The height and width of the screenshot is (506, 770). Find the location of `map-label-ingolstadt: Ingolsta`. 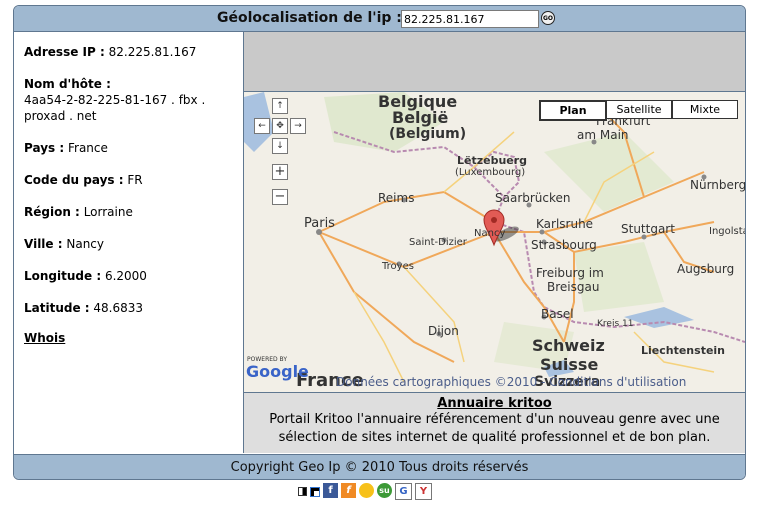

map-label-ingolstadt: Ingolsta is located at coordinates (727, 231).